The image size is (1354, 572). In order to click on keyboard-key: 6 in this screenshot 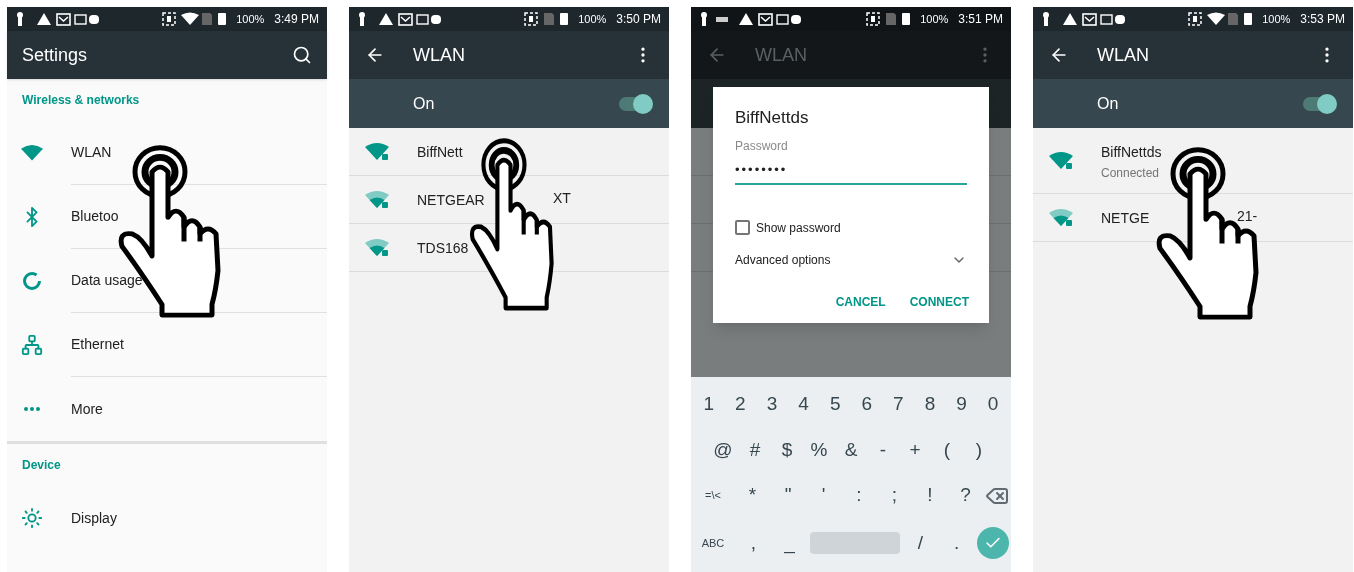, I will do `click(866, 404)`.